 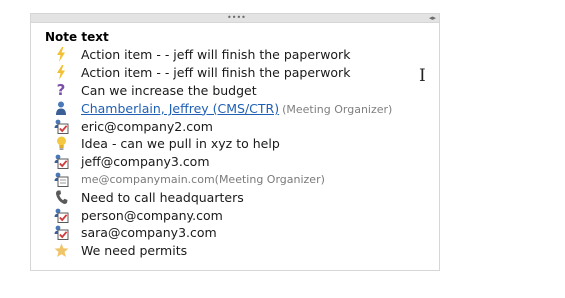 I want to click on list-item: sara@company3.com, so click(x=245, y=233).